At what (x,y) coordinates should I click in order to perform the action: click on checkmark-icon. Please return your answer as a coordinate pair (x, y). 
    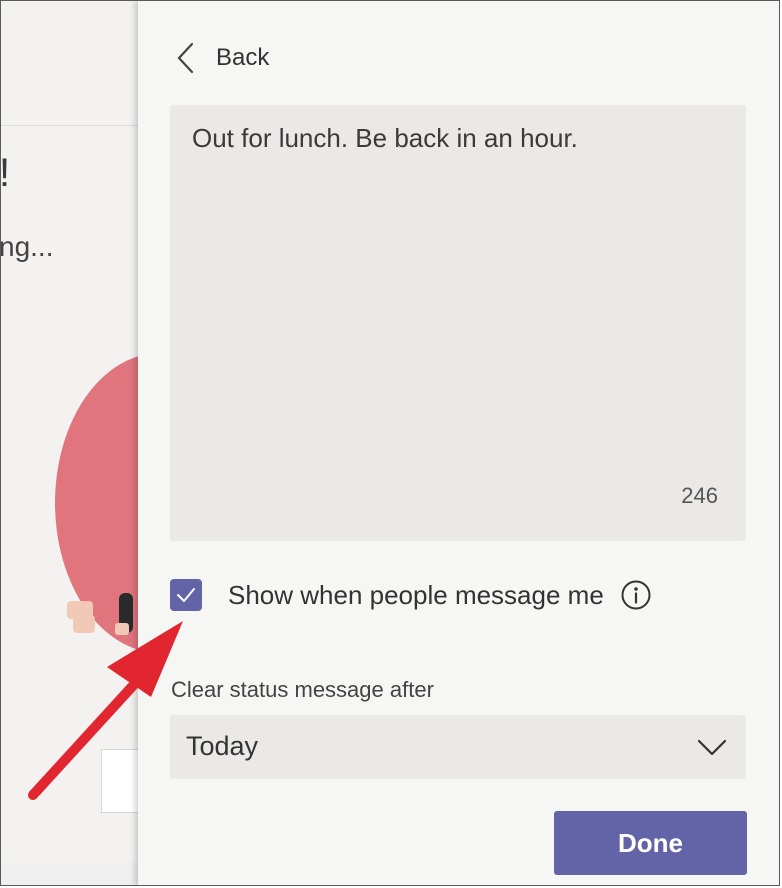
    Looking at the image, I should click on (186, 595).